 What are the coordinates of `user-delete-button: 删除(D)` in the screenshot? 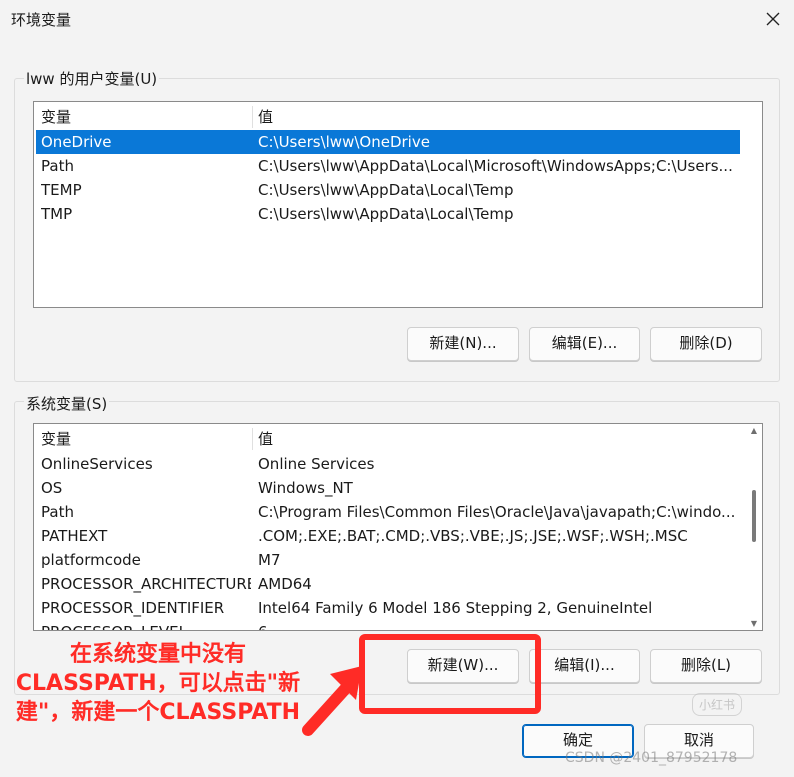 It's located at (706, 344).